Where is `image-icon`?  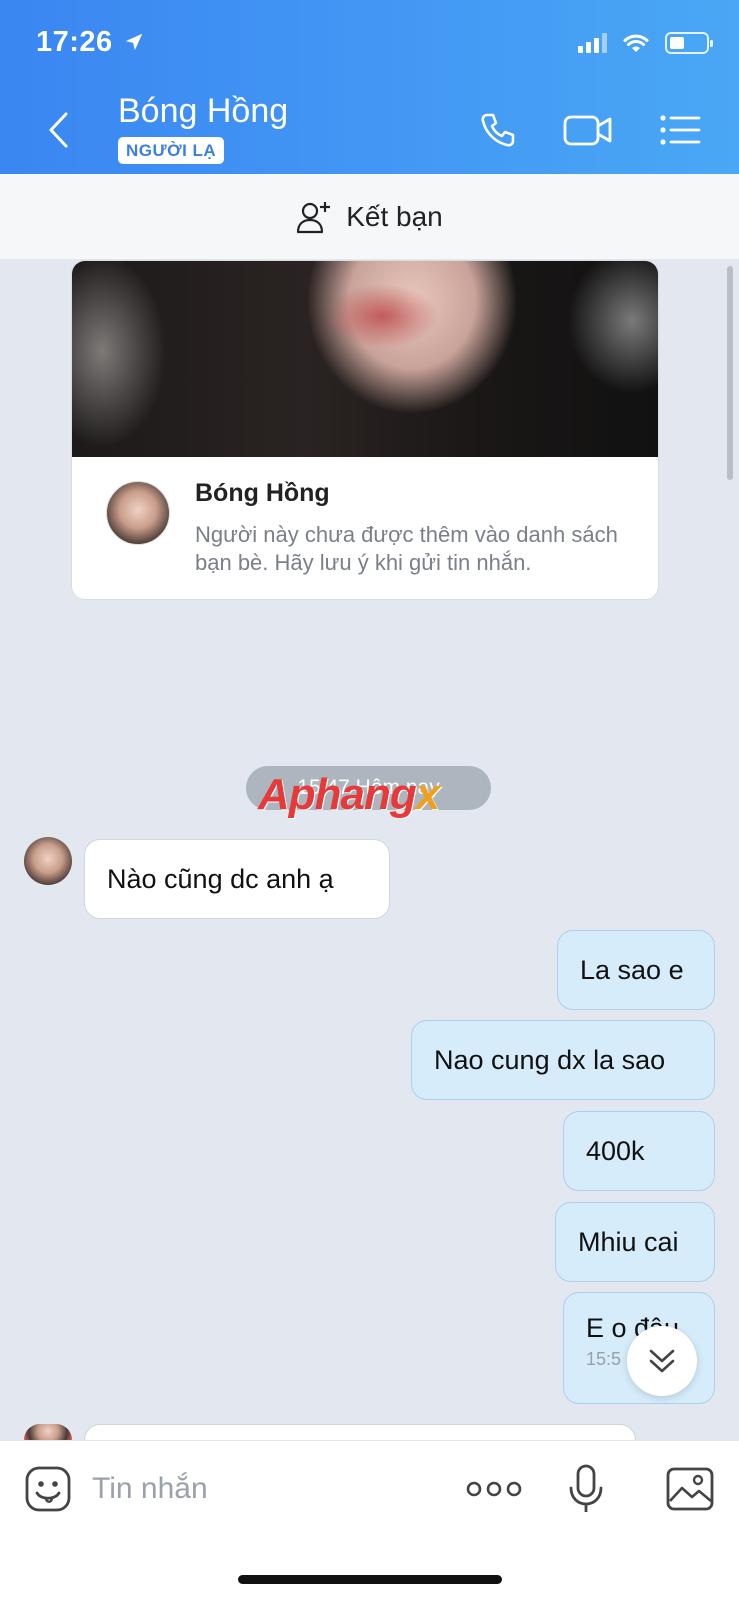 image-icon is located at coordinates (690, 1489).